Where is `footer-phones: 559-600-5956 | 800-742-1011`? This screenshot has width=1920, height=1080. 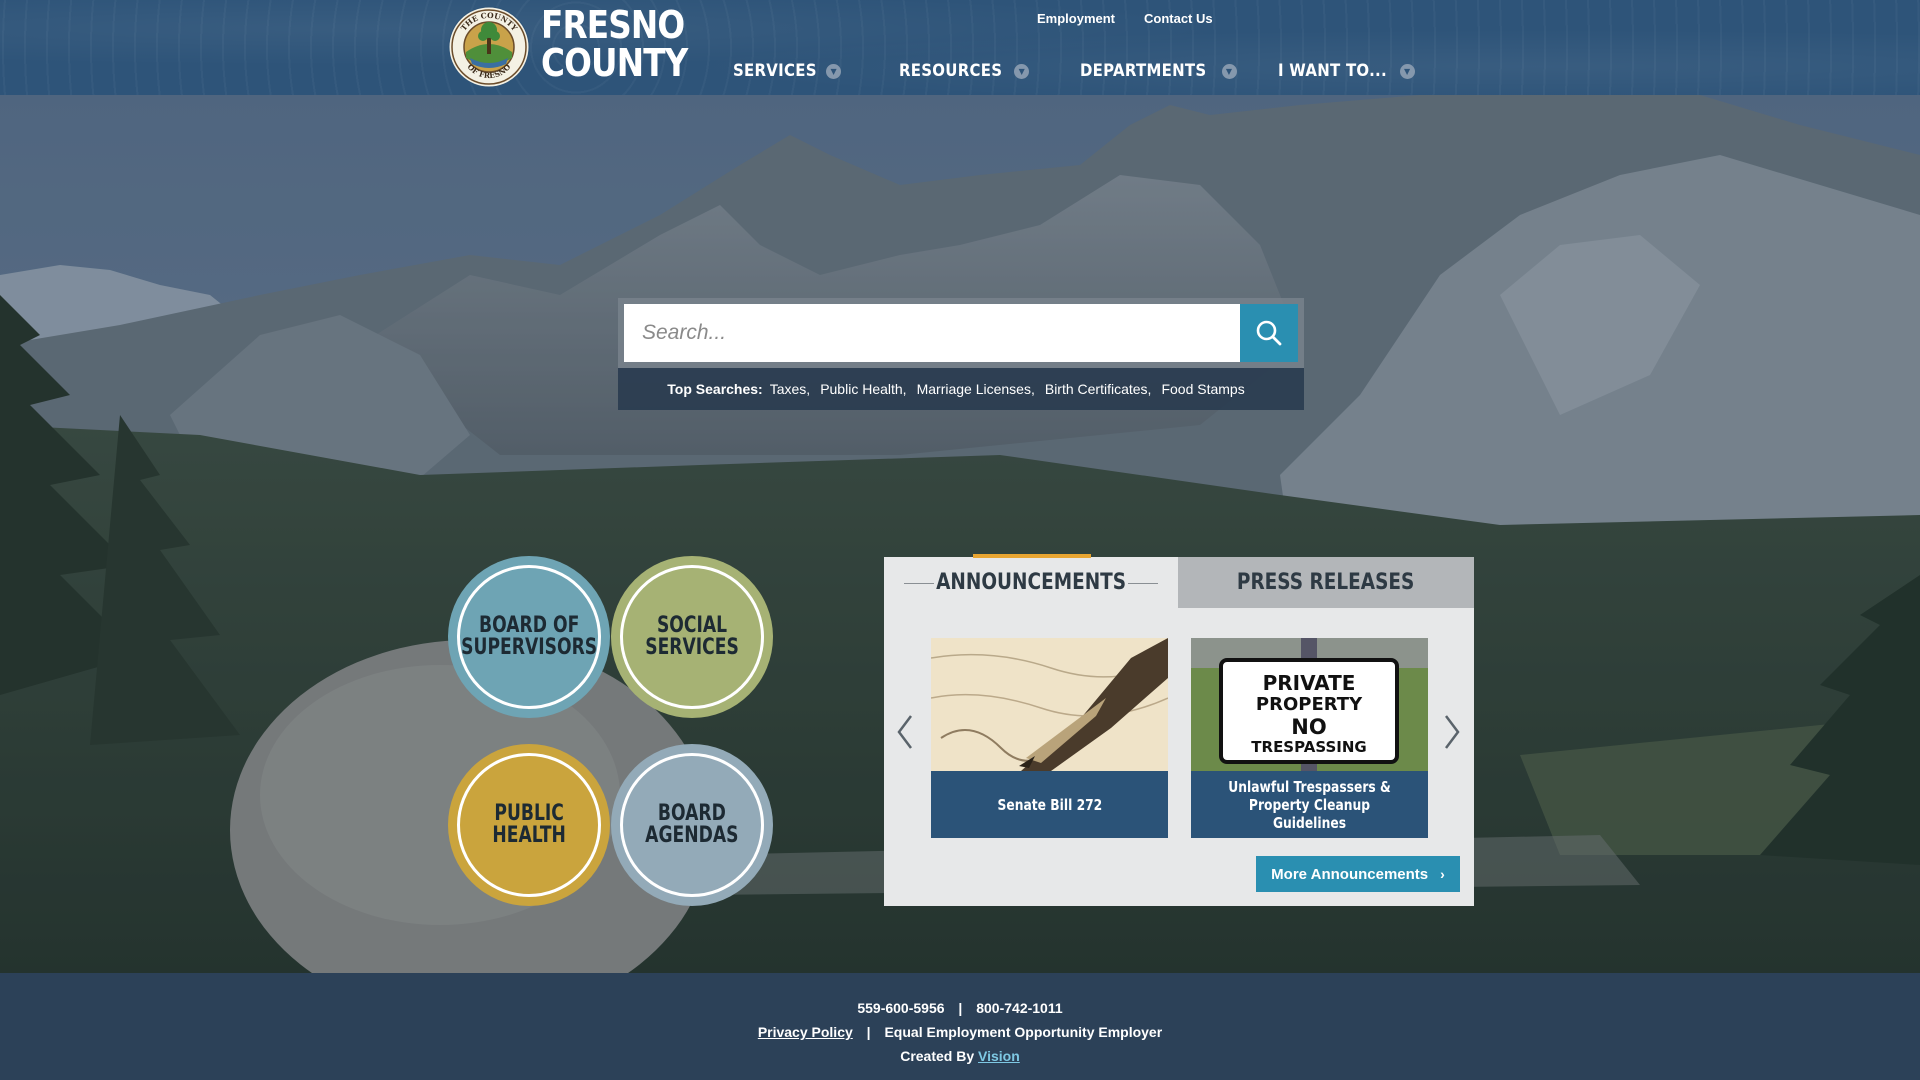
footer-phones: 559-600-5956 | 800-742-1011 is located at coordinates (960, 1008).